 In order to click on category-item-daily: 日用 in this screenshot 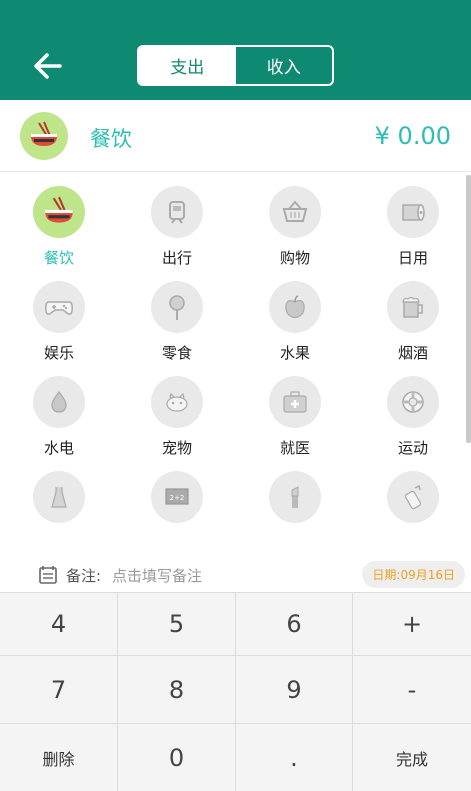, I will do `click(412, 220)`.